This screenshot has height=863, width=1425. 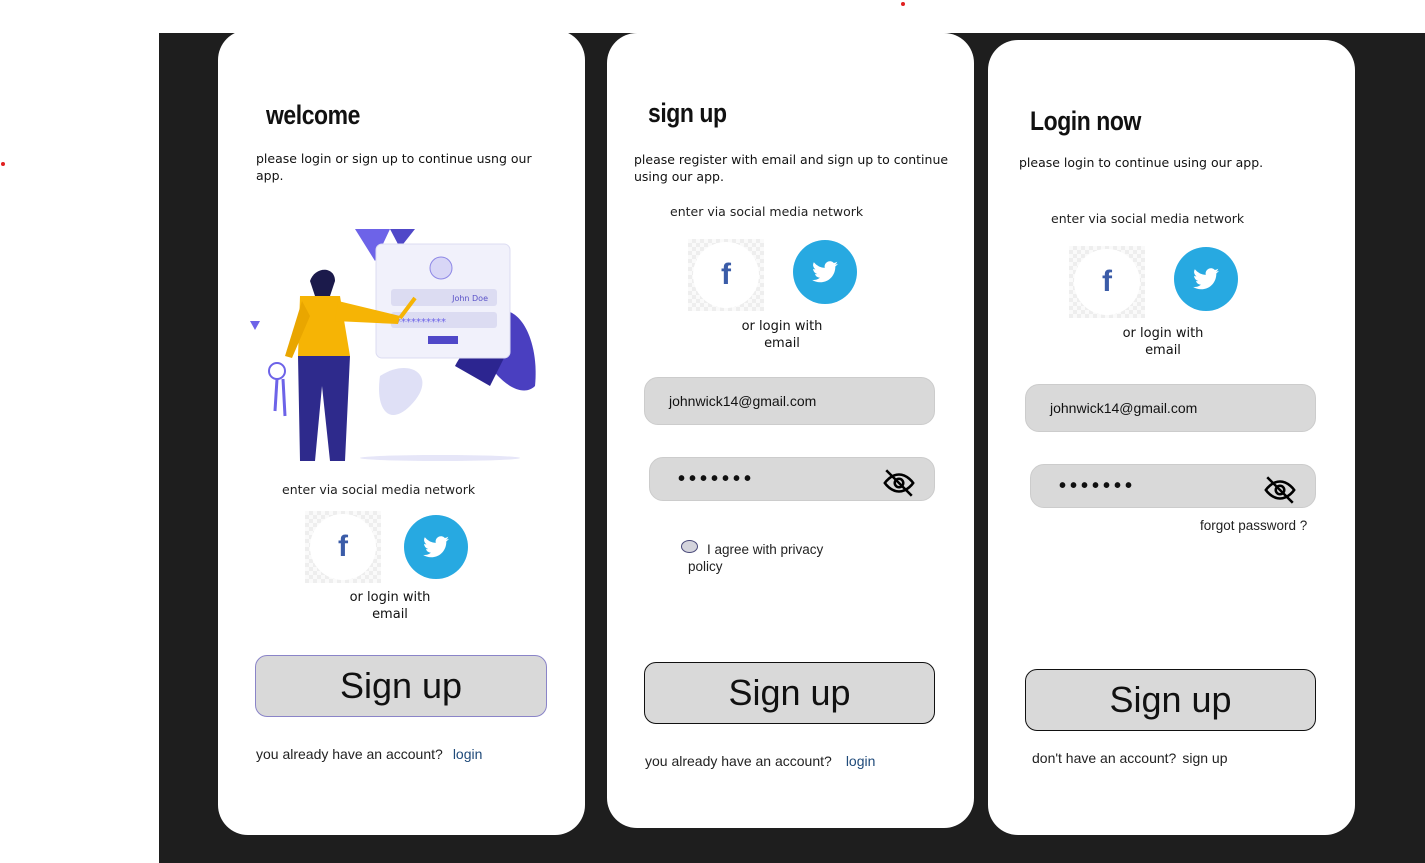 I want to click on illustration-name: John Doe, so click(x=469, y=298).